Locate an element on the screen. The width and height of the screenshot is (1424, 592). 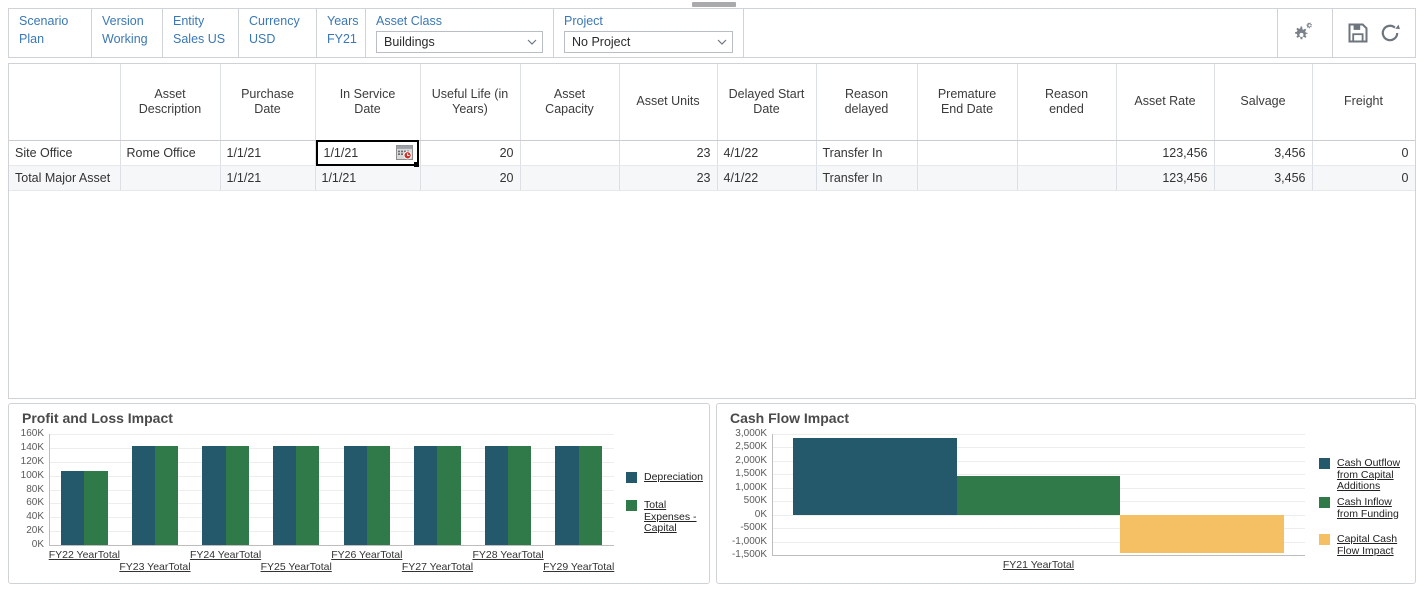
x-axis-category-label: FY25 YearTotal is located at coordinates (296, 567).